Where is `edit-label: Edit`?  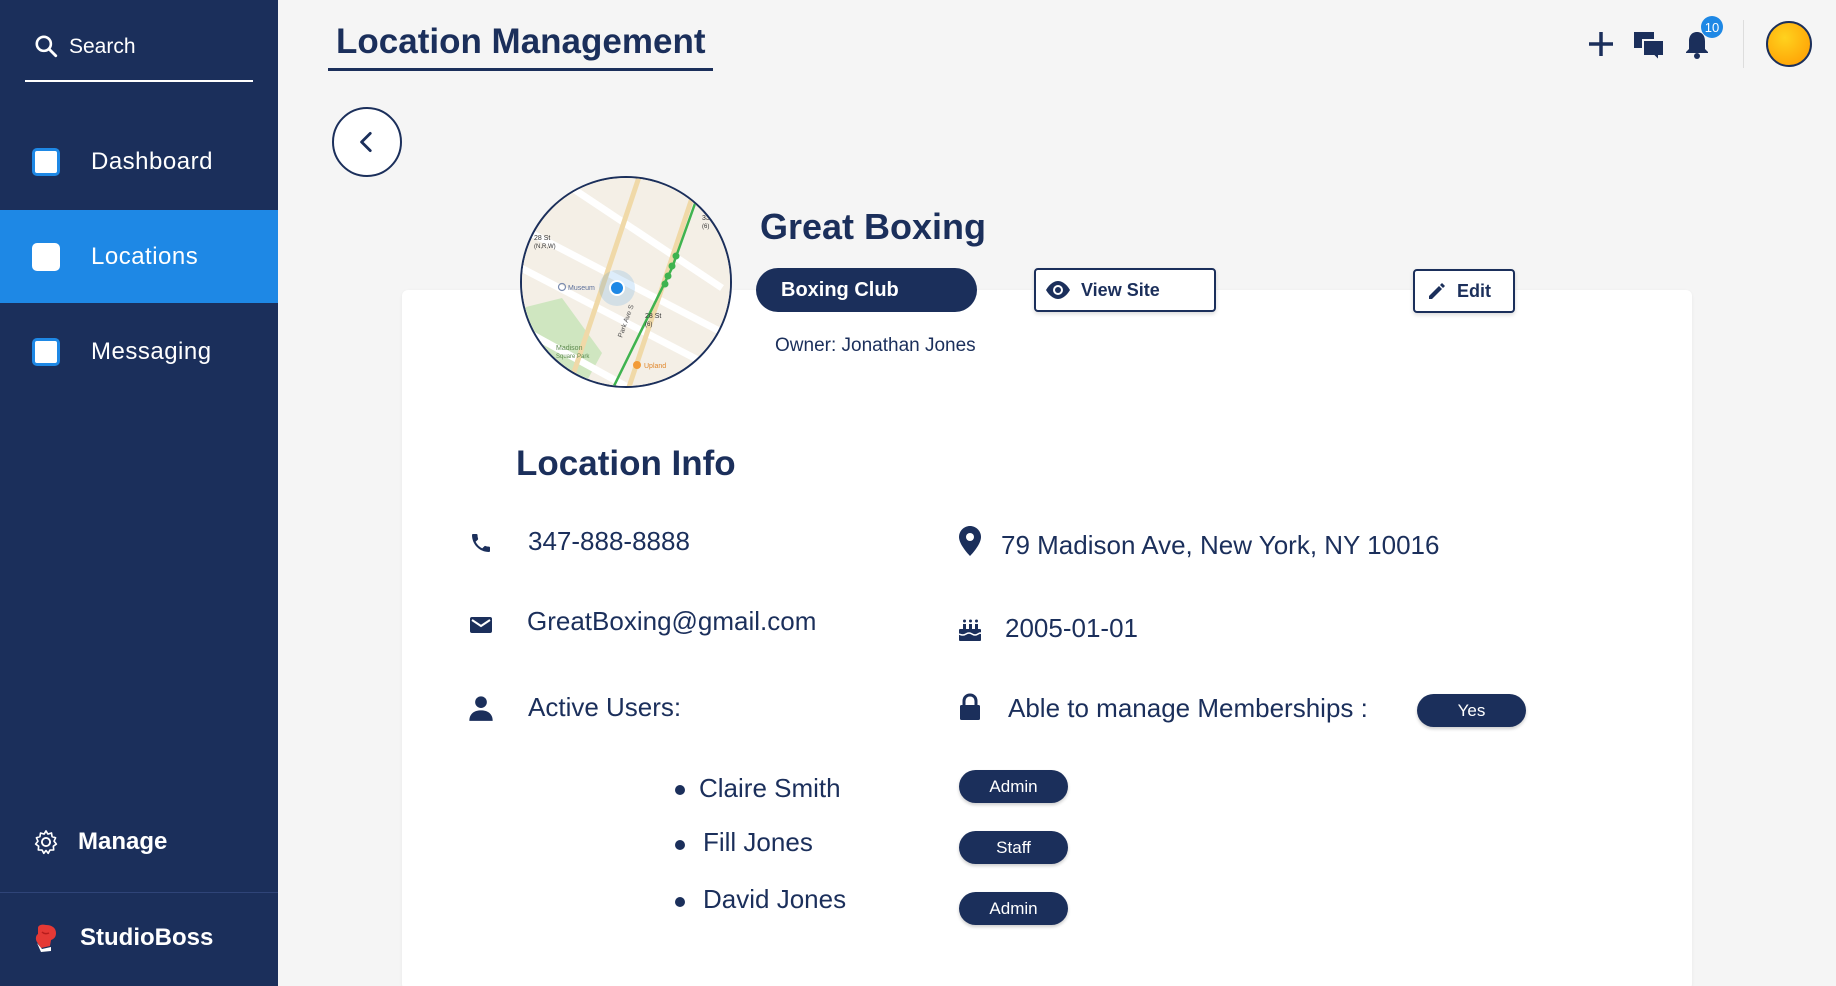 edit-label: Edit is located at coordinates (1474, 290).